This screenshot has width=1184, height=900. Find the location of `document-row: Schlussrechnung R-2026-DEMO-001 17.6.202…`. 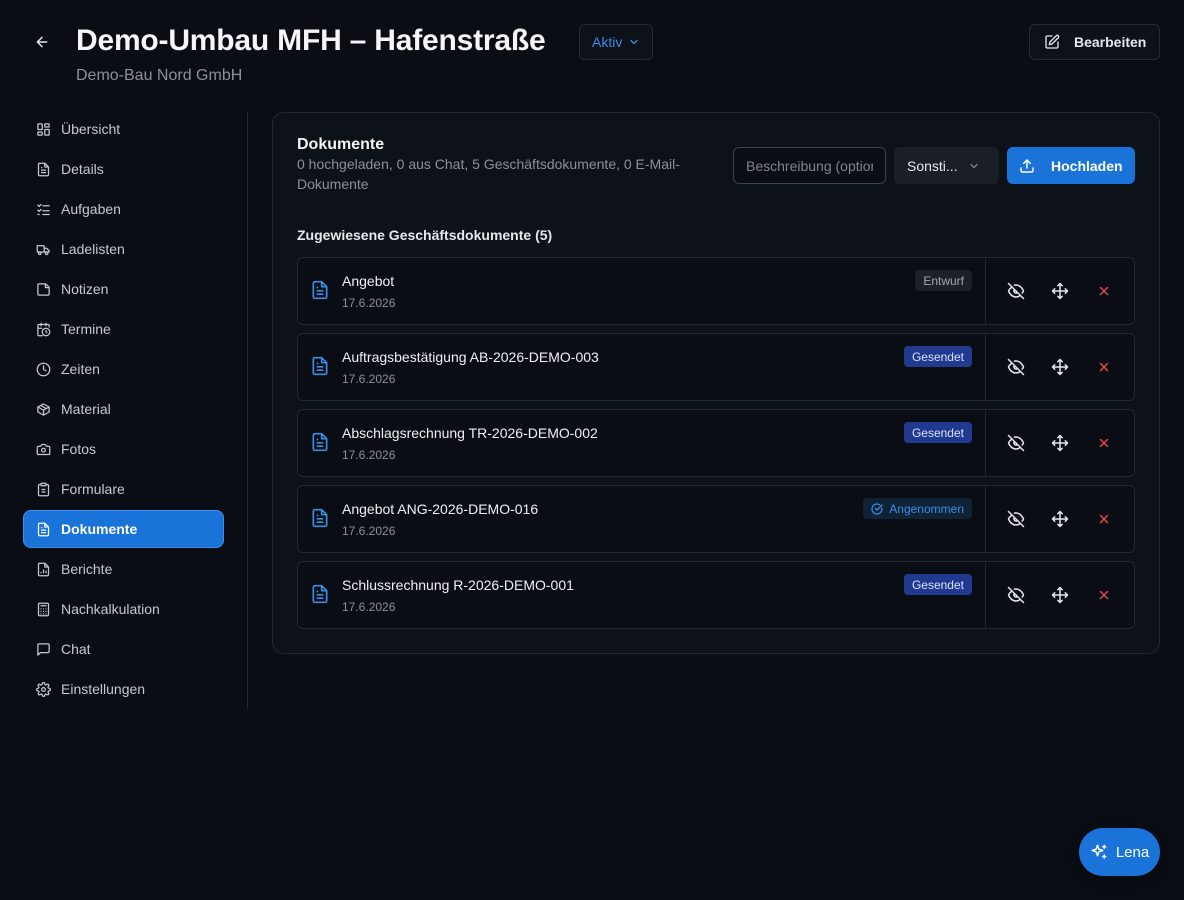

document-row: Schlussrechnung R-2026-DEMO-001 17.6.202… is located at coordinates (716, 595).